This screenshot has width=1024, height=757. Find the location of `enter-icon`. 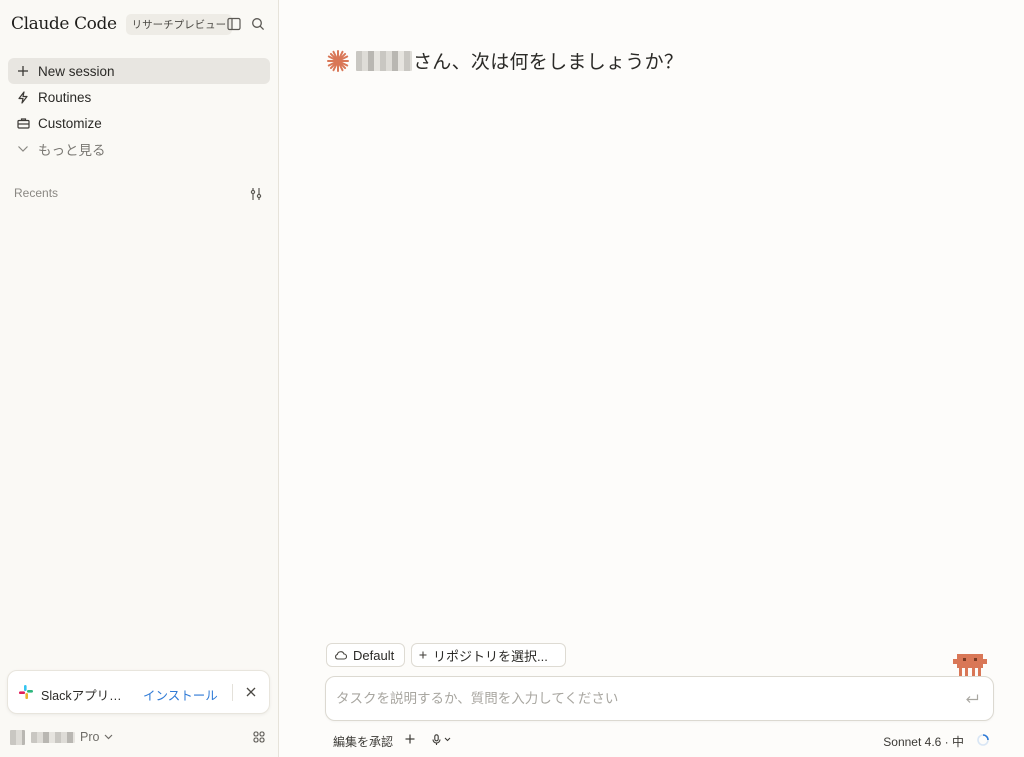

enter-icon is located at coordinates (972, 699).